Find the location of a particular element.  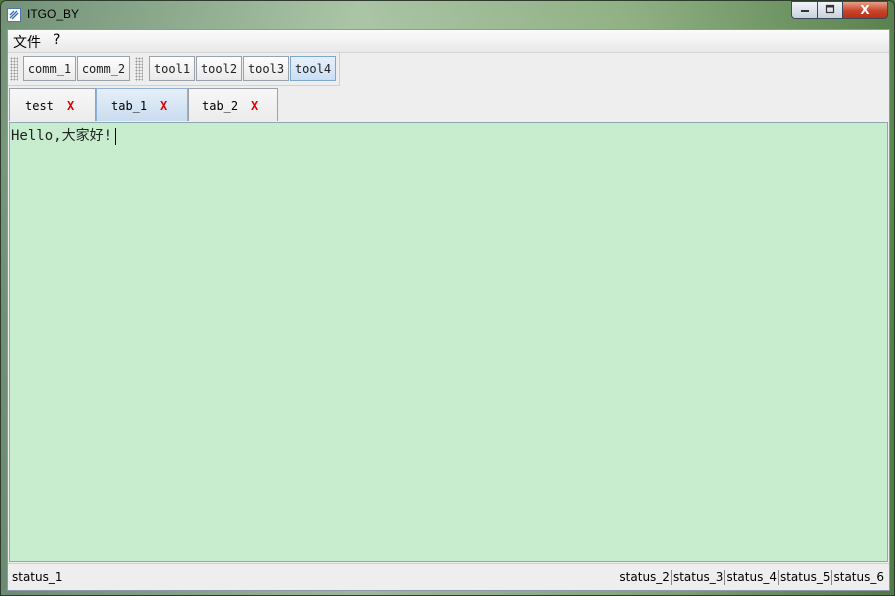

close-button: X is located at coordinates (865, 10).